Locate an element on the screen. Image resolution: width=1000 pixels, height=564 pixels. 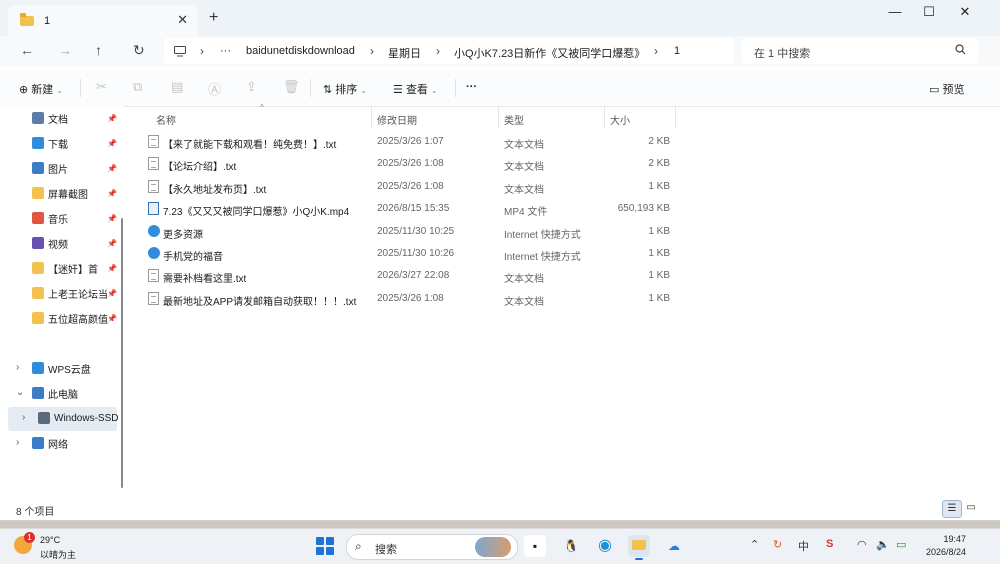
sidebar-item-quick-6: 【迷奸】首 is located at coordinates (75, 268).